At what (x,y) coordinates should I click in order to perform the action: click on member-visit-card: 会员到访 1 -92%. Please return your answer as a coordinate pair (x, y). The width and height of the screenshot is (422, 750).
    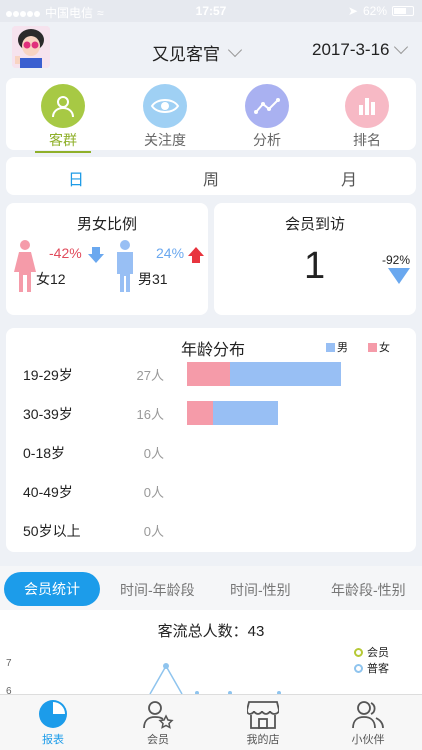
    Looking at the image, I should click on (315, 259).